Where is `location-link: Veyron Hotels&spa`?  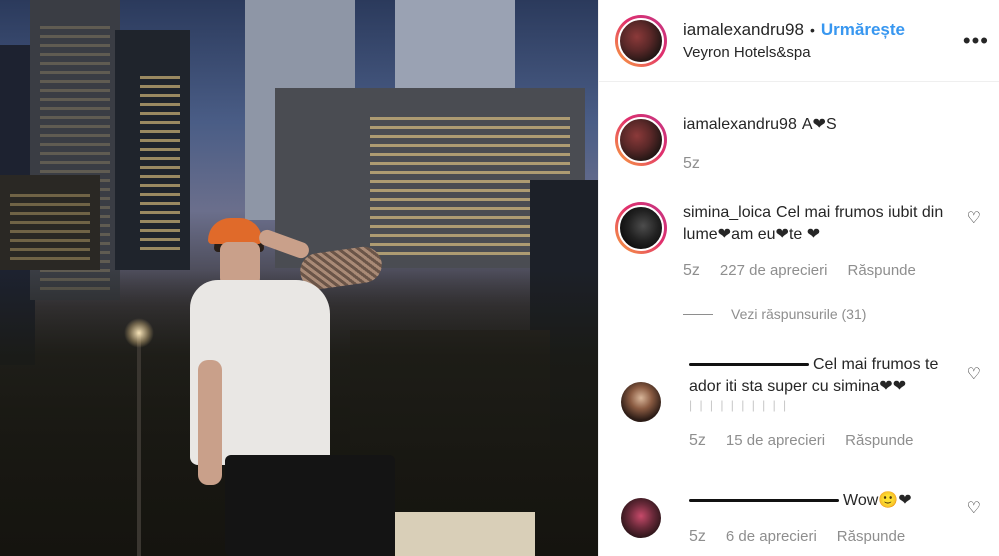 location-link: Veyron Hotels&spa is located at coordinates (794, 52).